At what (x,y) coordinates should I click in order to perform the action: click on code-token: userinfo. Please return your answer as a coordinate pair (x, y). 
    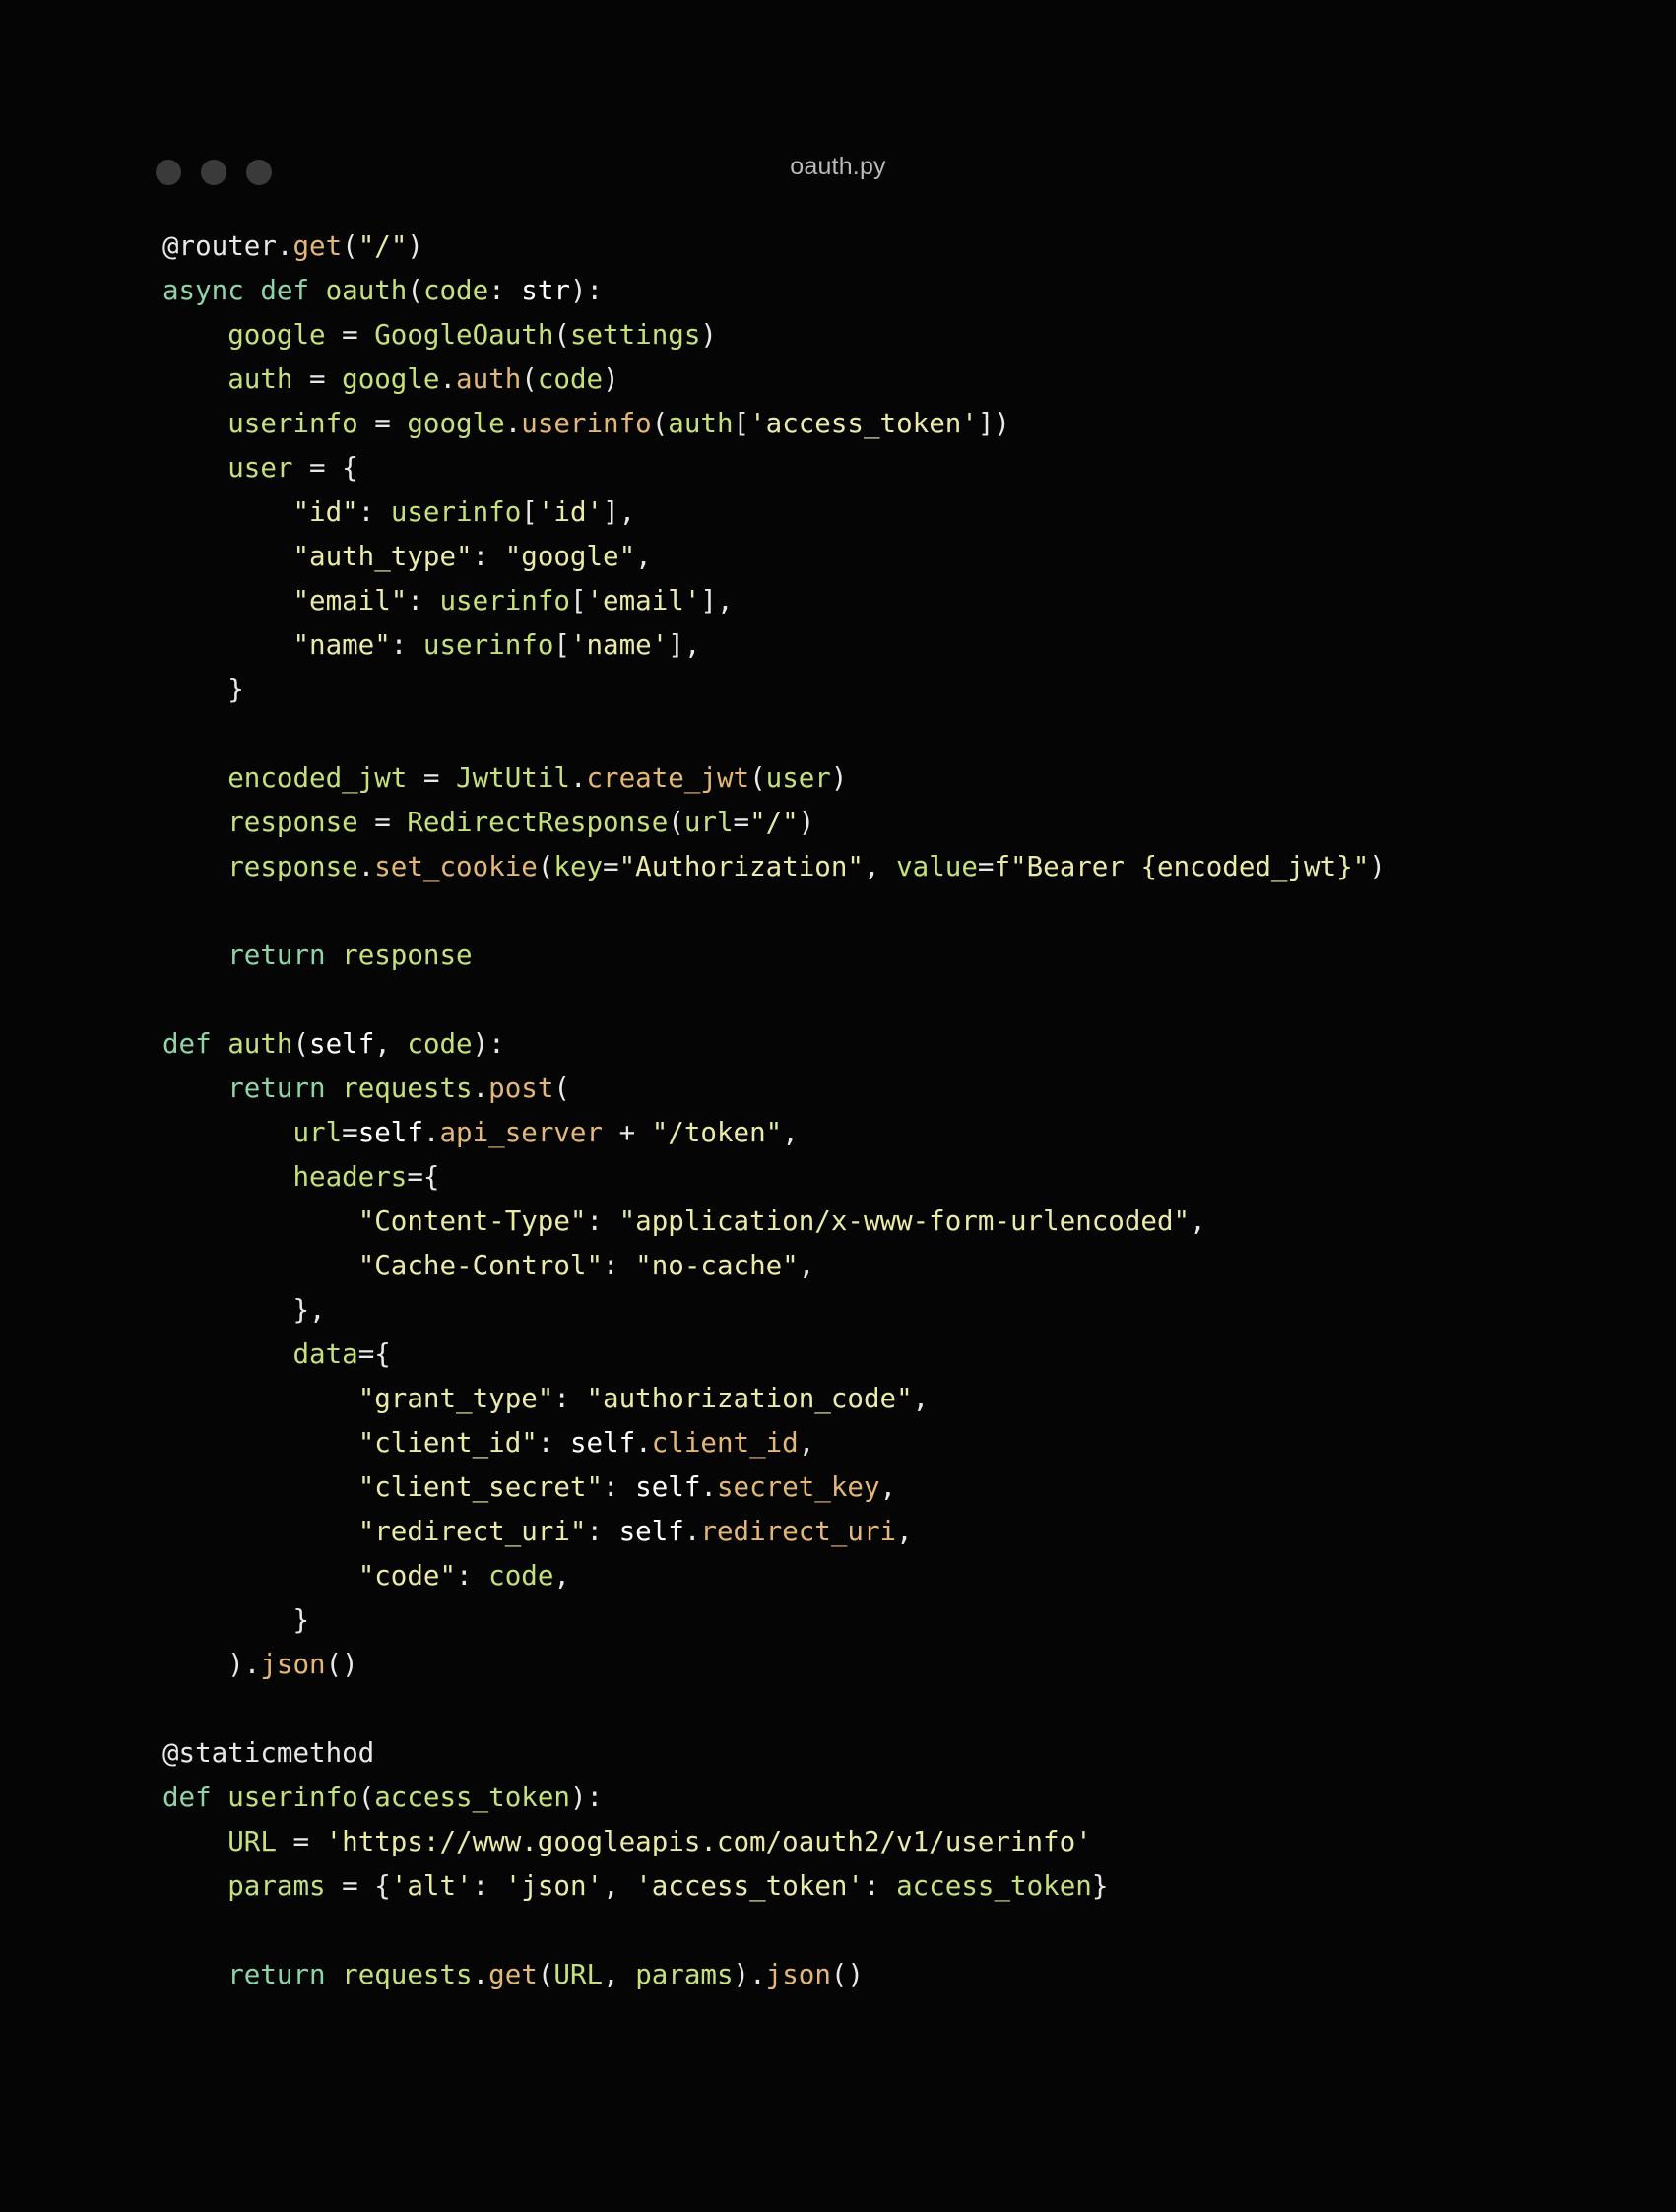
    Looking at the image, I should click on (488, 645).